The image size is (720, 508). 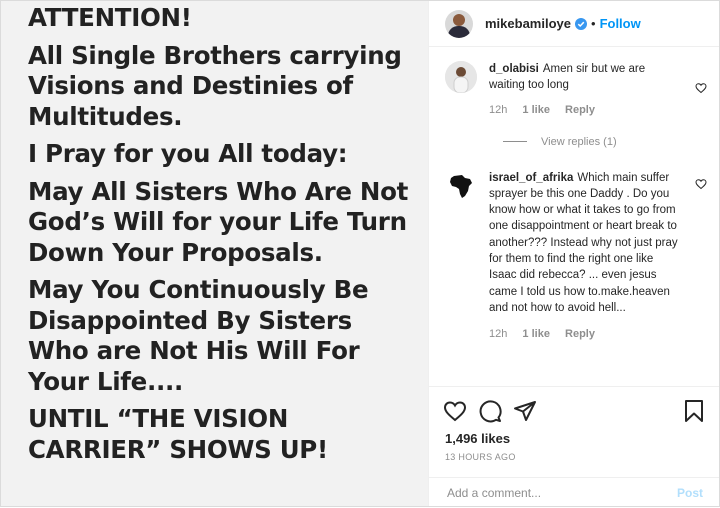 I want to click on comment-bubble-icon, so click(x=490, y=411).